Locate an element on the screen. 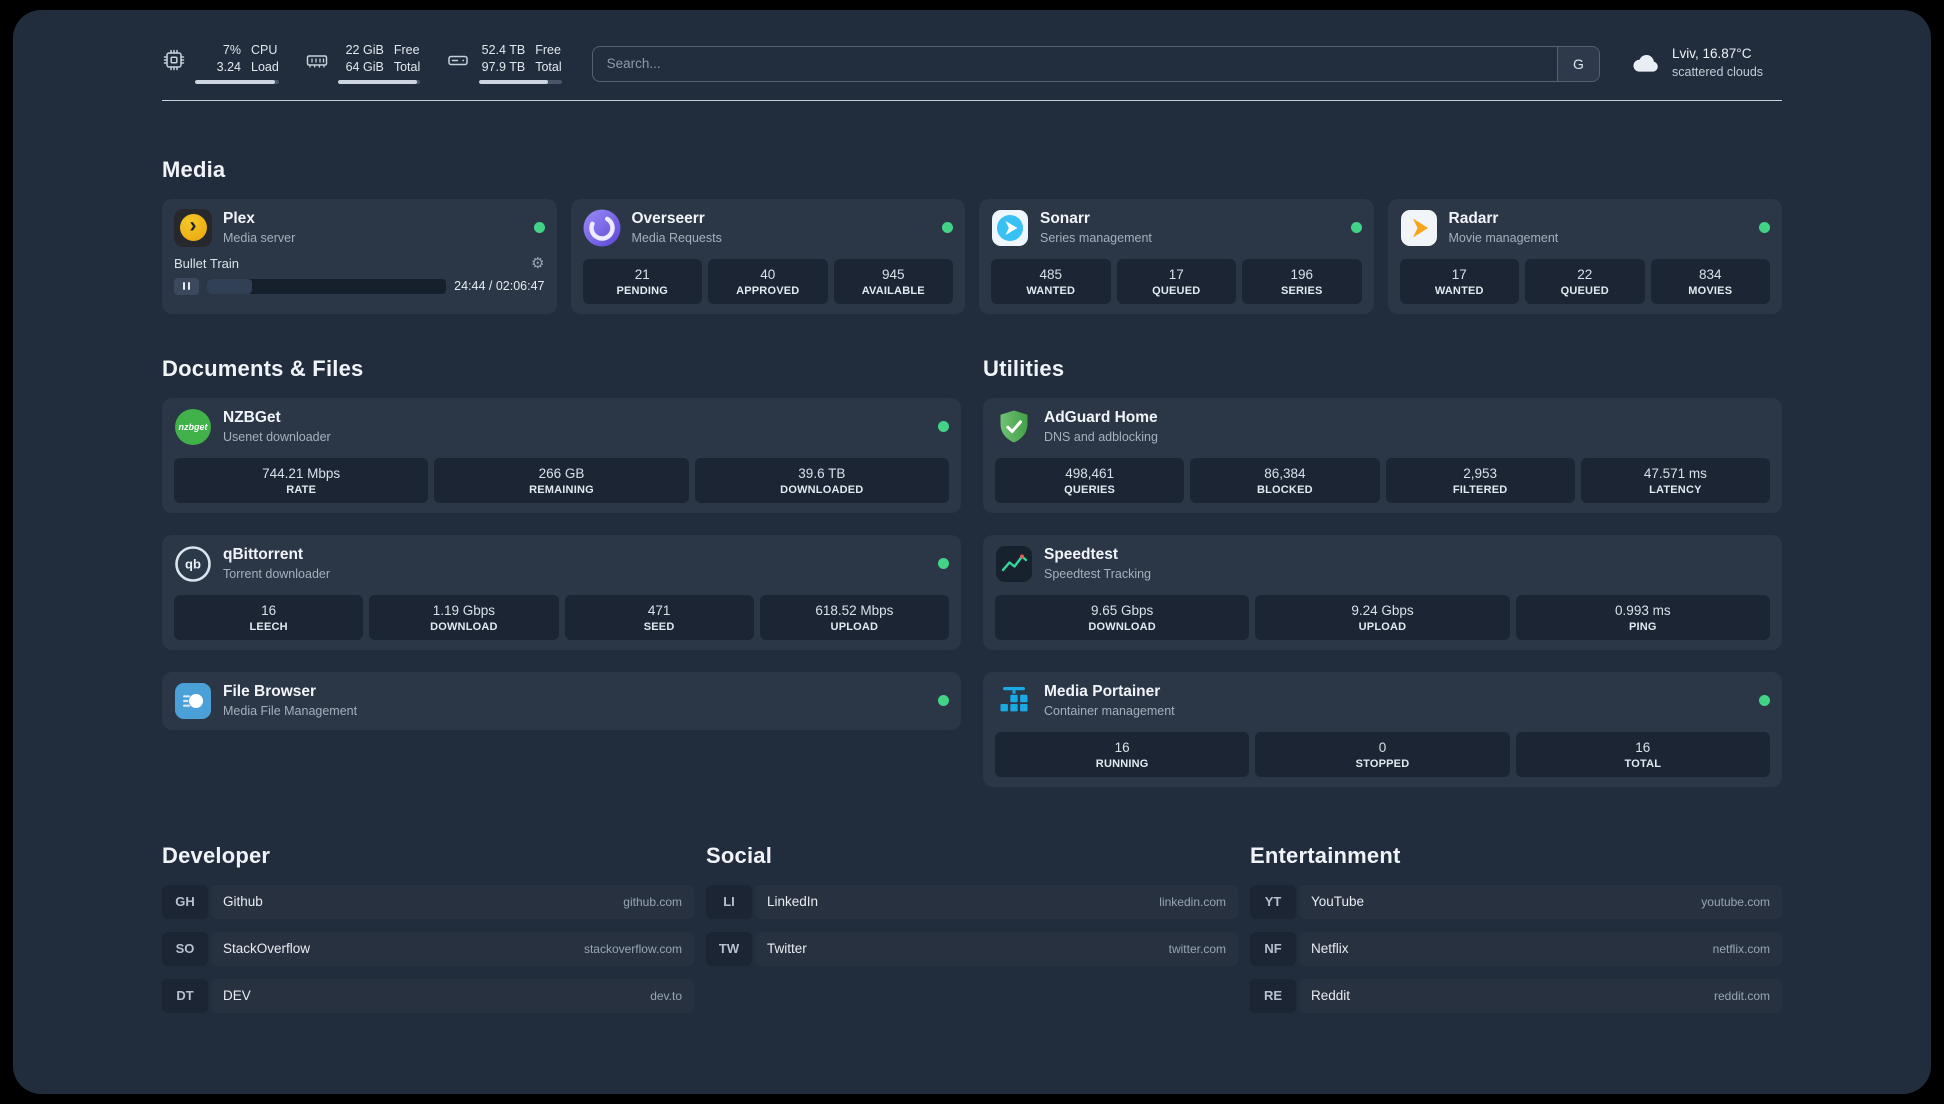  bookmark-domain: netflix.com is located at coordinates (1741, 948).